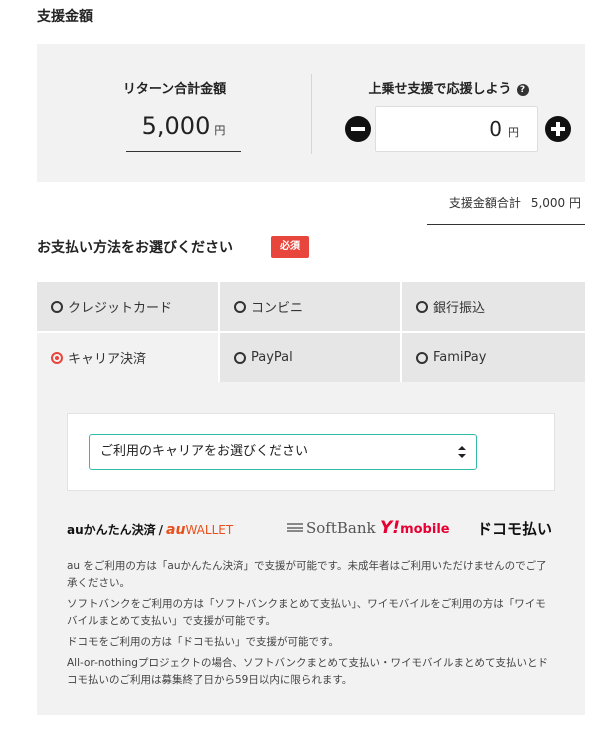 The image size is (600, 735). I want to click on carrier-select-value: ご利用のキャリアをお選びください, so click(204, 451).